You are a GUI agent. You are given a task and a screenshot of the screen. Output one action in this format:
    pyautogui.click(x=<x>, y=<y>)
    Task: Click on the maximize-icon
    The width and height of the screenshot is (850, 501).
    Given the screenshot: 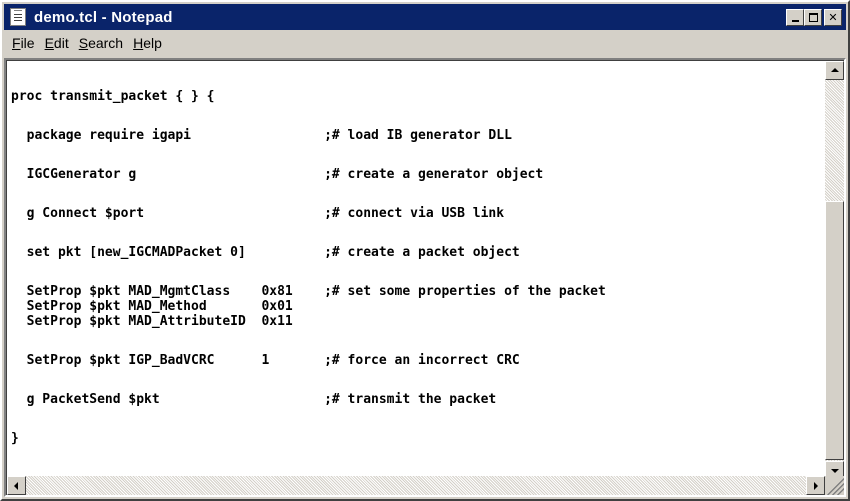 What is the action you would take?
    pyautogui.click(x=813, y=17)
    